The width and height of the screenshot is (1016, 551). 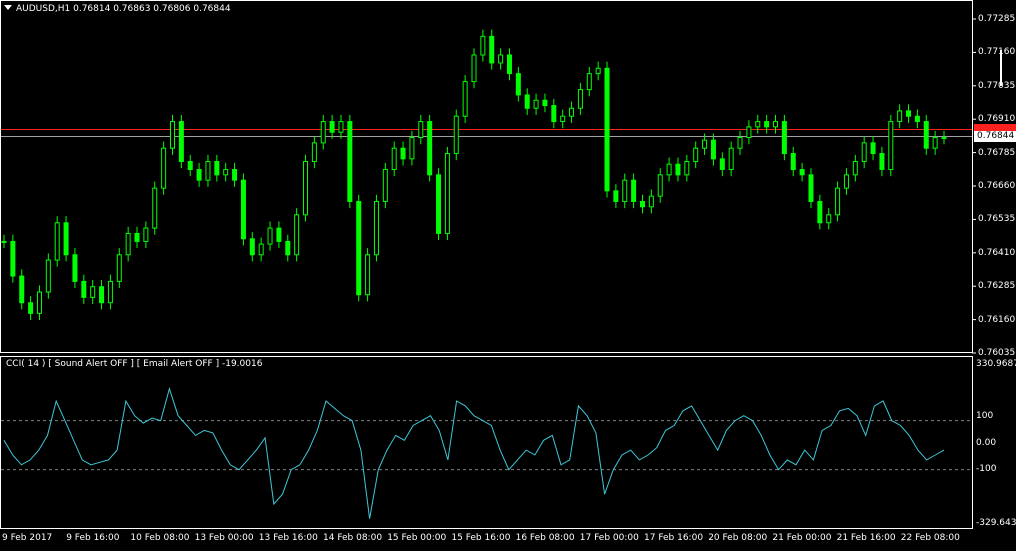 What do you see at coordinates (1001, 68) in the screenshot?
I see `chart-shift-marker` at bounding box center [1001, 68].